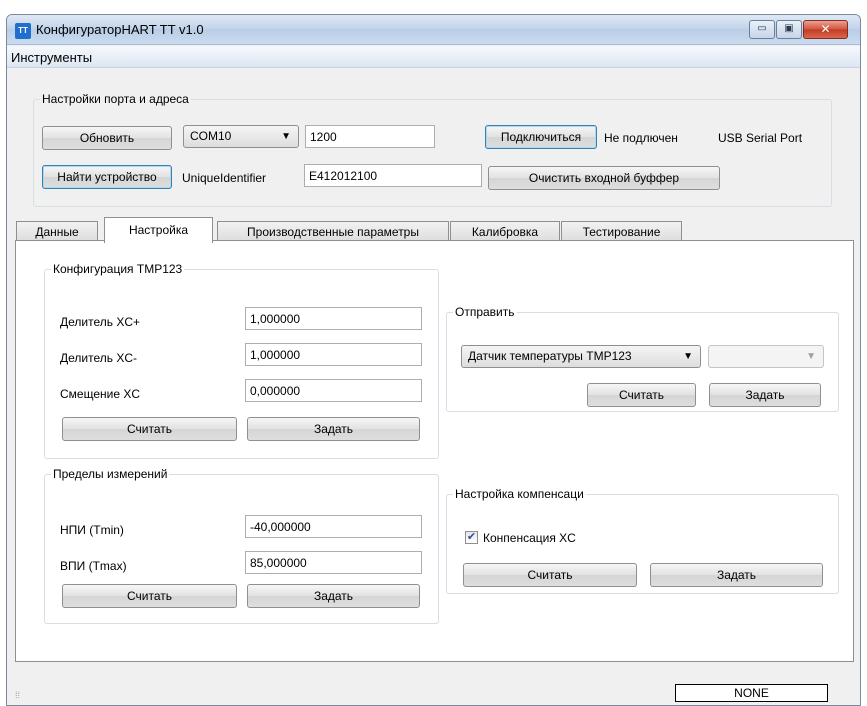  What do you see at coordinates (224, 178) in the screenshot?
I see `uid-label: UniqueIdentifier` at bounding box center [224, 178].